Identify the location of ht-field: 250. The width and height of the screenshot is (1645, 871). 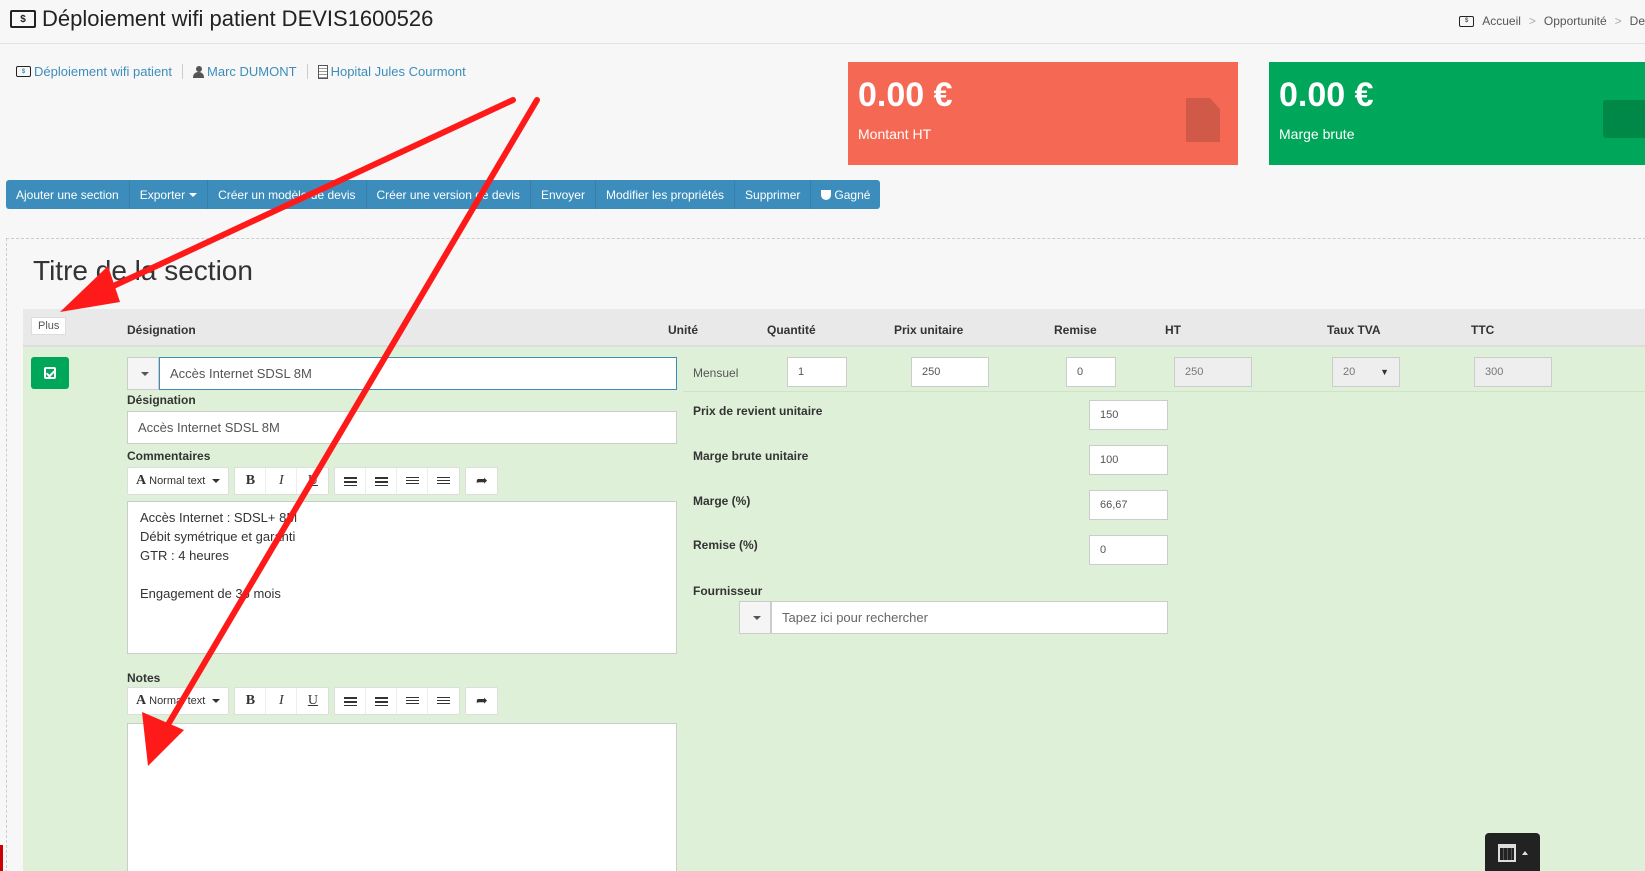
(1213, 372).